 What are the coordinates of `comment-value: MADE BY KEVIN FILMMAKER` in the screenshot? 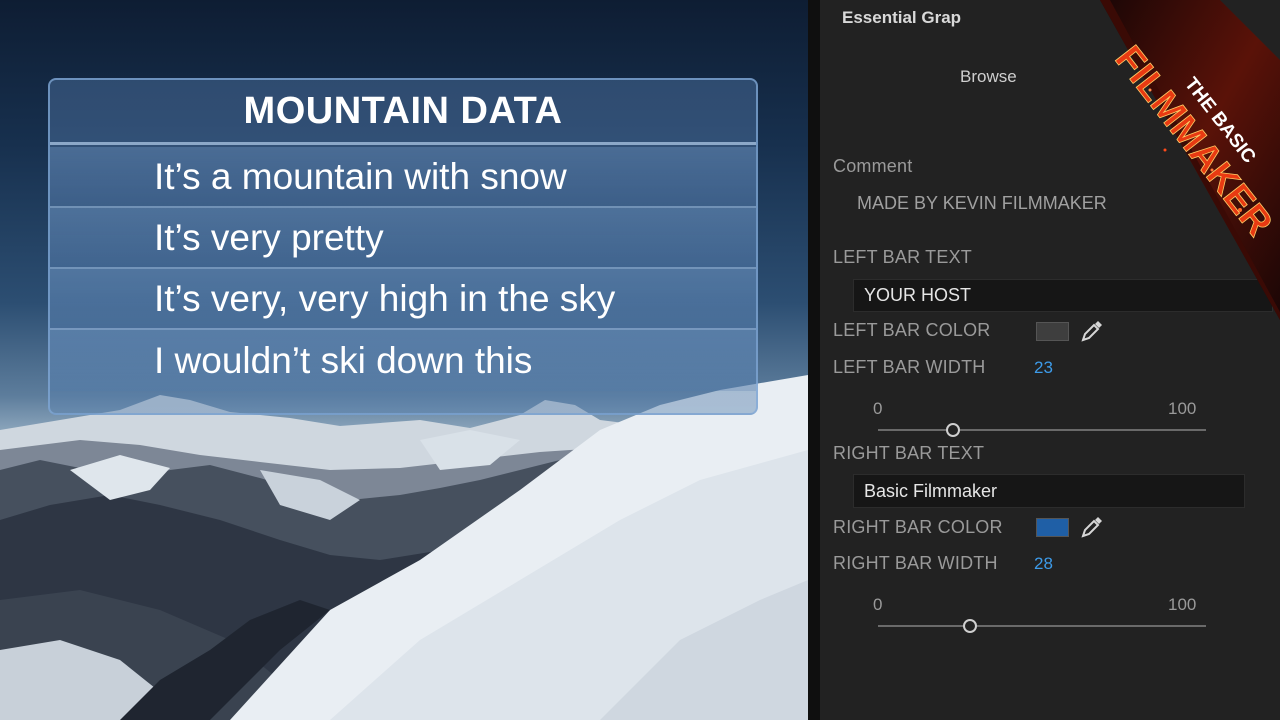 It's located at (982, 203).